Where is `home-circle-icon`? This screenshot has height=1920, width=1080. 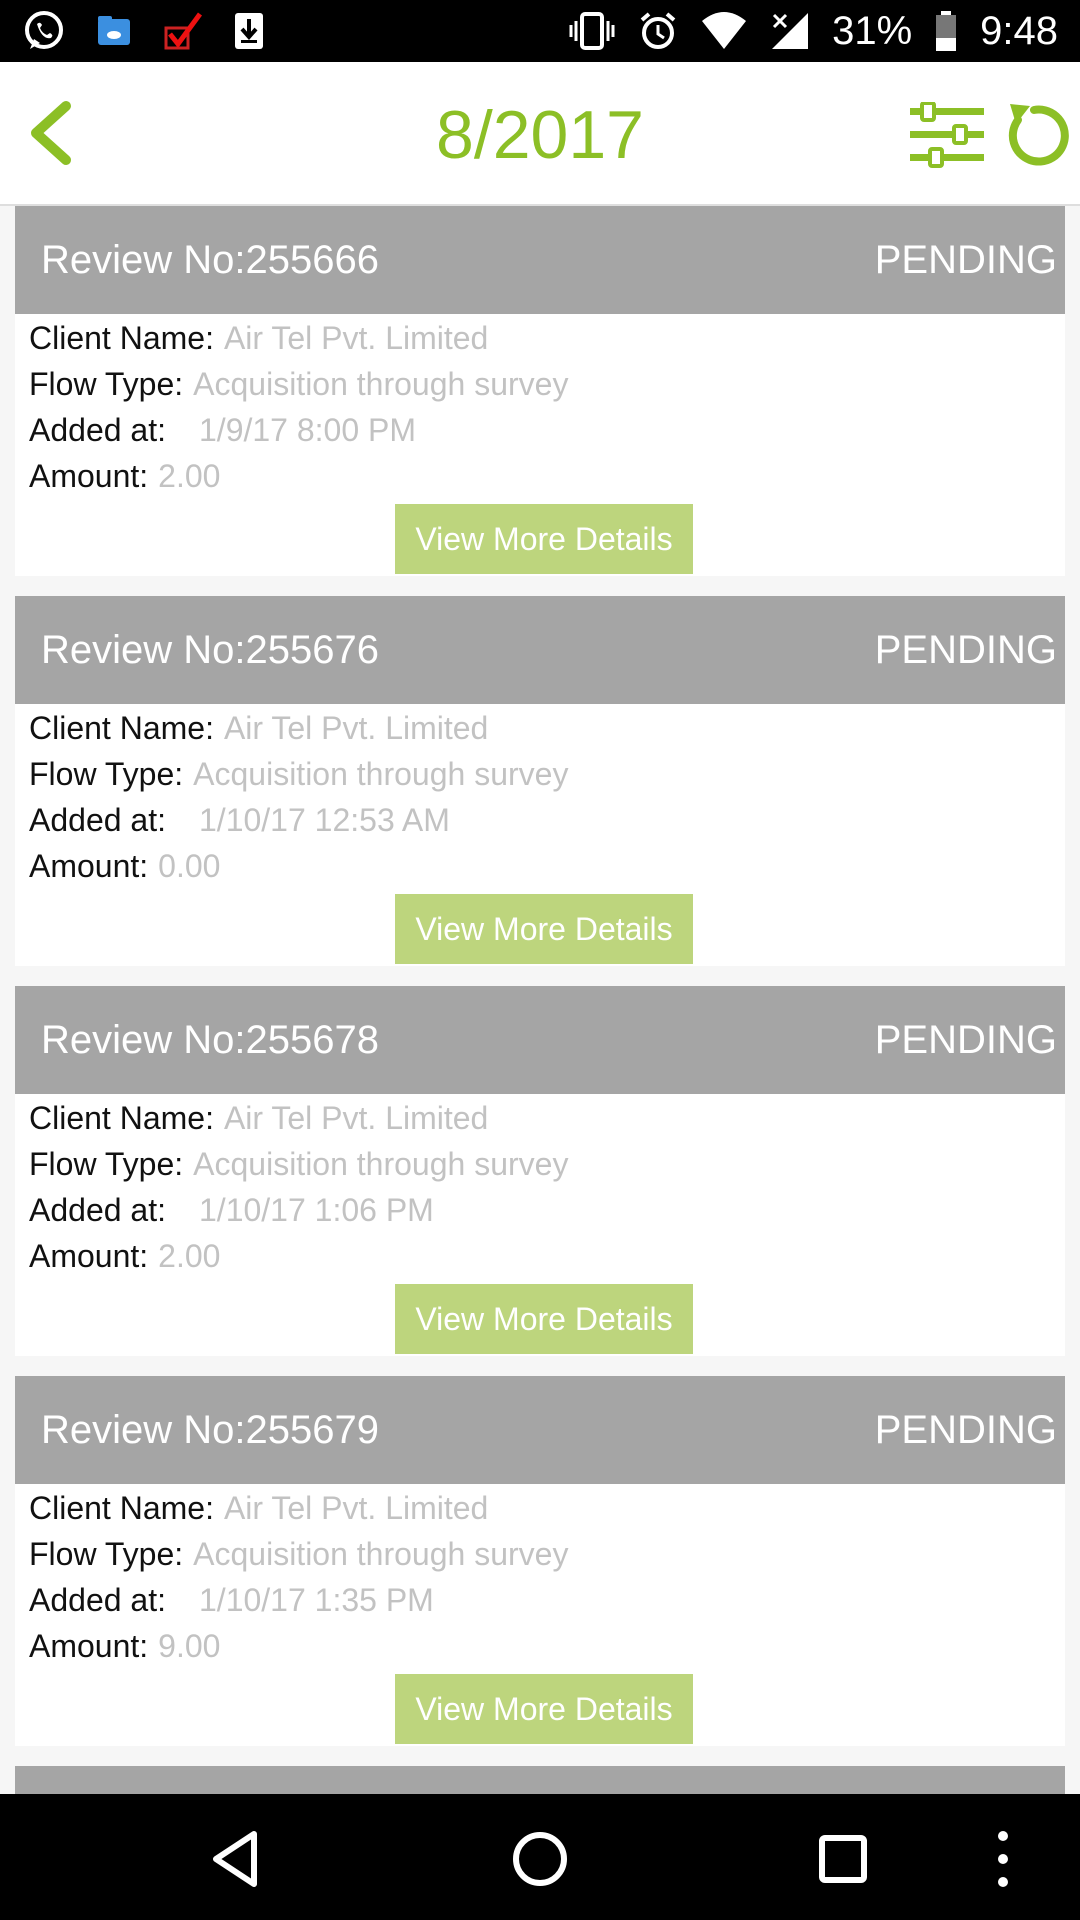
home-circle-icon is located at coordinates (540, 1859).